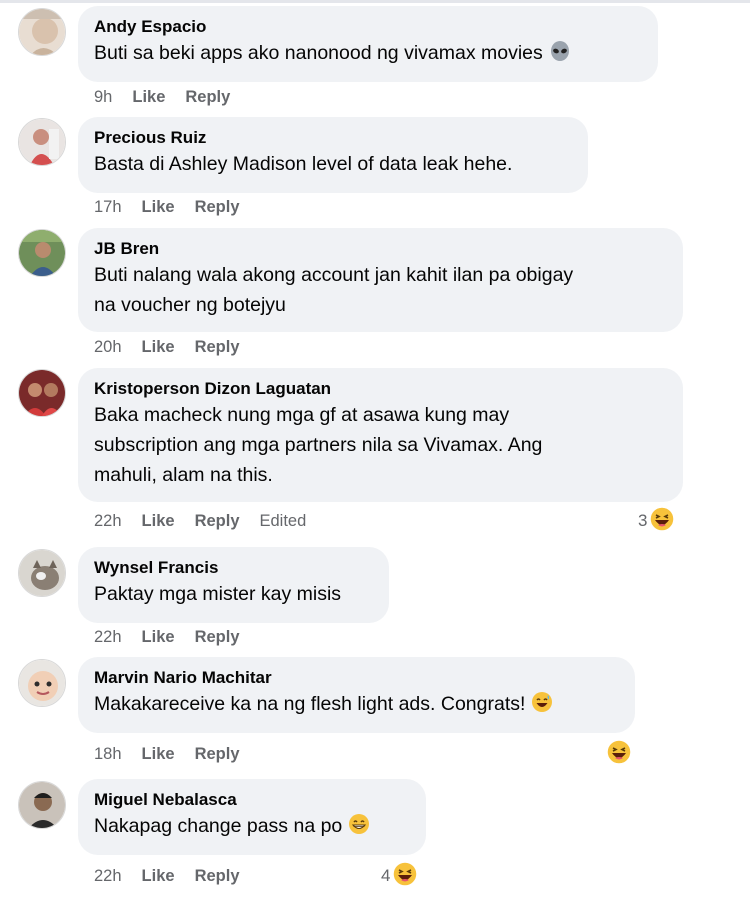  What do you see at coordinates (643, 520) in the screenshot?
I see `reaction-count: 3` at bounding box center [643, 520].